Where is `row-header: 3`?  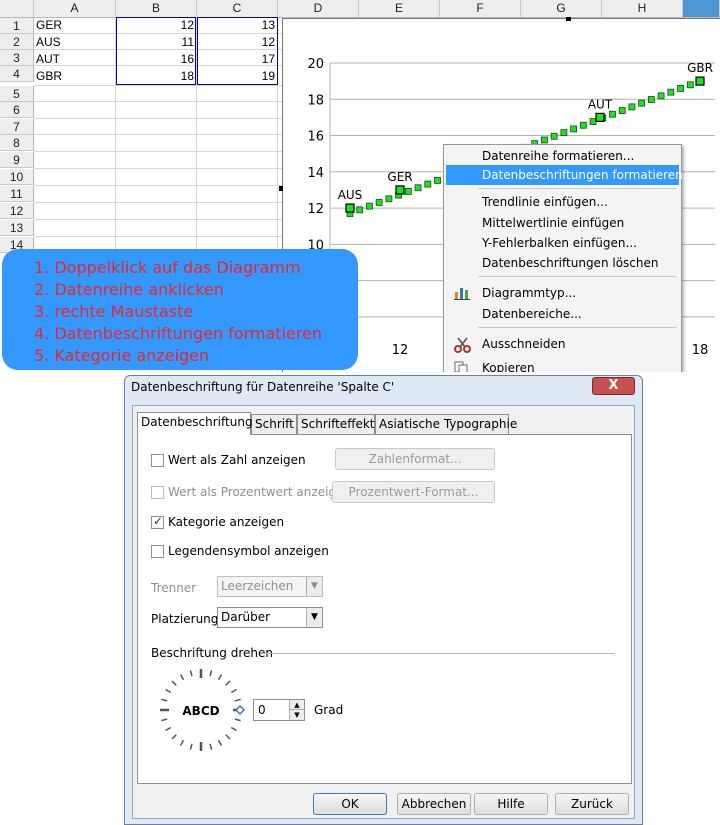
row-header: 3 is located at coordinates (17, 58).